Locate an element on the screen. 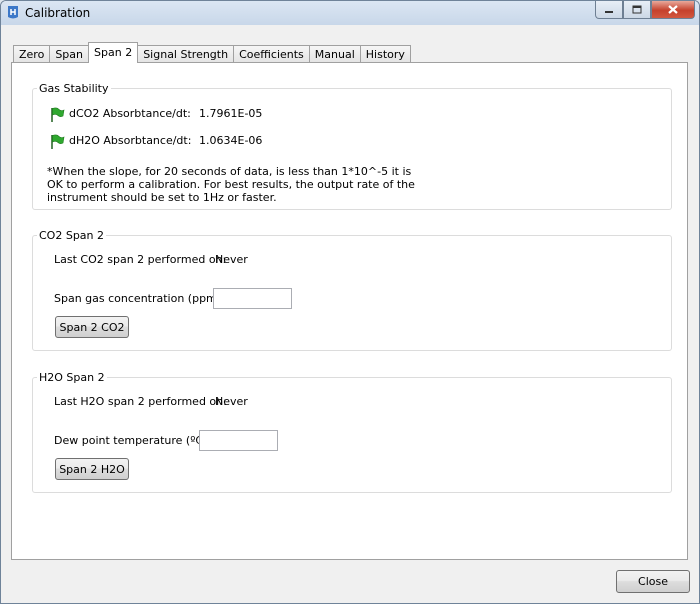 Image resolution: width=700 pixels, height=604 pixels. window-title: Calibration is located at coordinates (58, 13).